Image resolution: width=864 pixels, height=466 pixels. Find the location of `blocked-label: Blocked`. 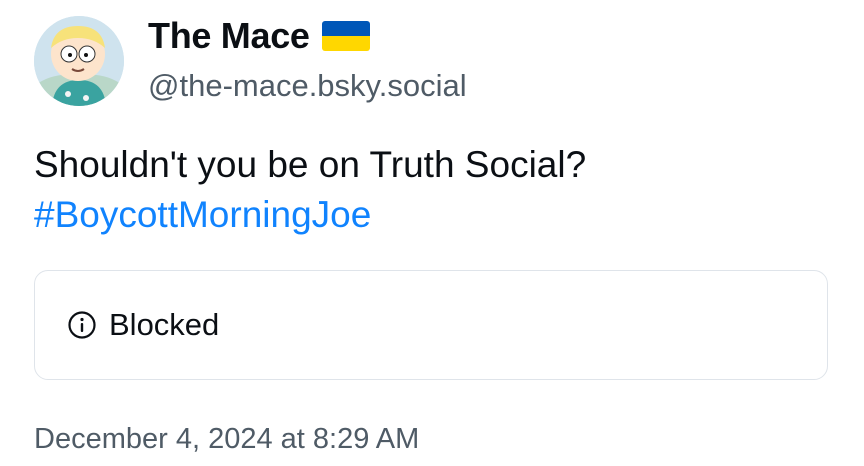

blocked-label: Blocked is located at coordinates (164, 324).